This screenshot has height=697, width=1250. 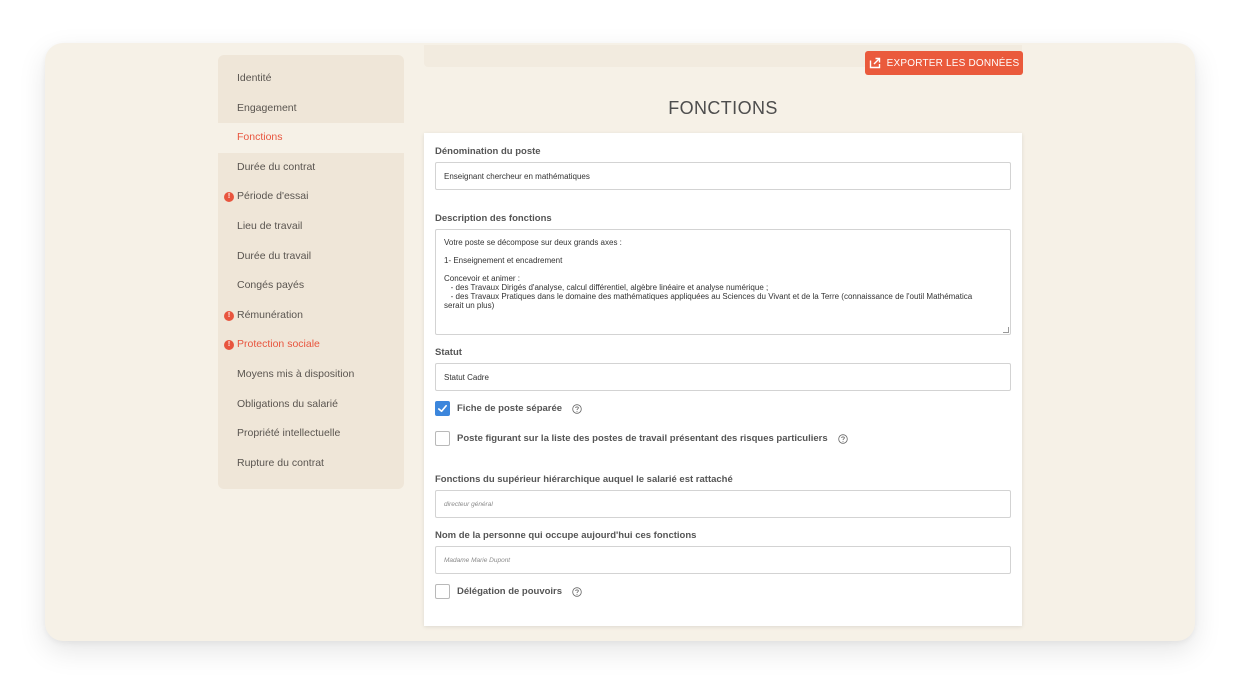 I want to click on export-button-label: EXPORTER LES DONNÉES, so click(x=953, y=63).